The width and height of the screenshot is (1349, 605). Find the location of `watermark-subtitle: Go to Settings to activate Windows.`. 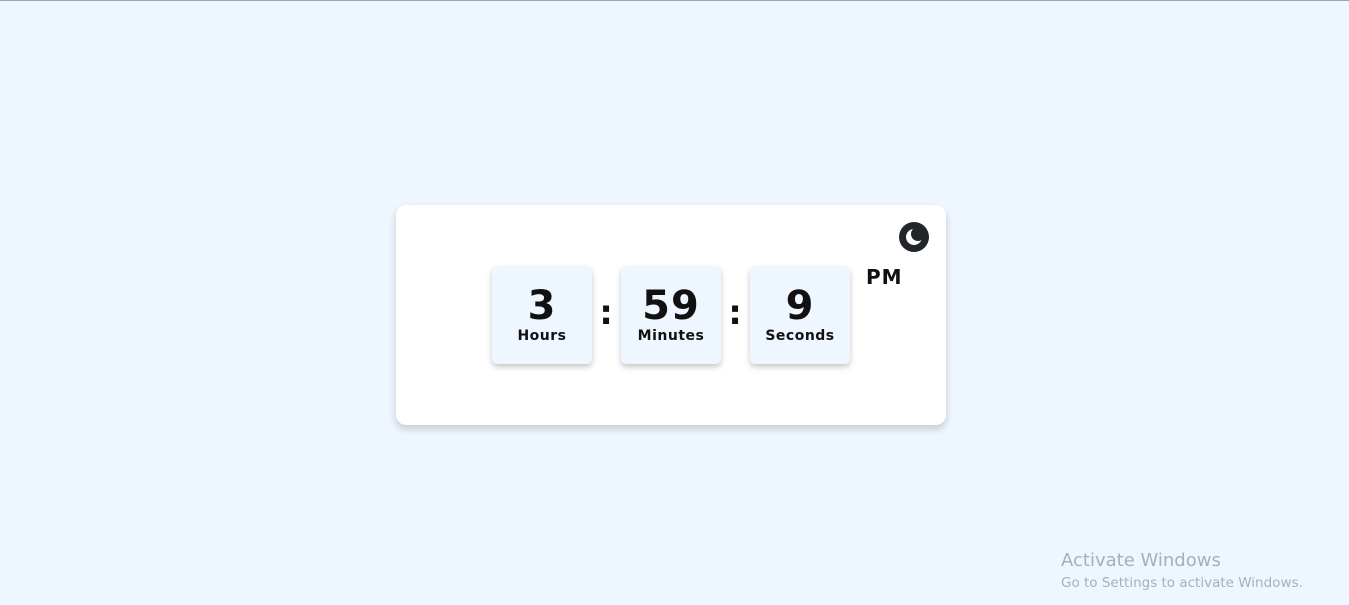

watermark-subtitle: Go to Settings to activate Windows. is located at coordinates (1182, 583).